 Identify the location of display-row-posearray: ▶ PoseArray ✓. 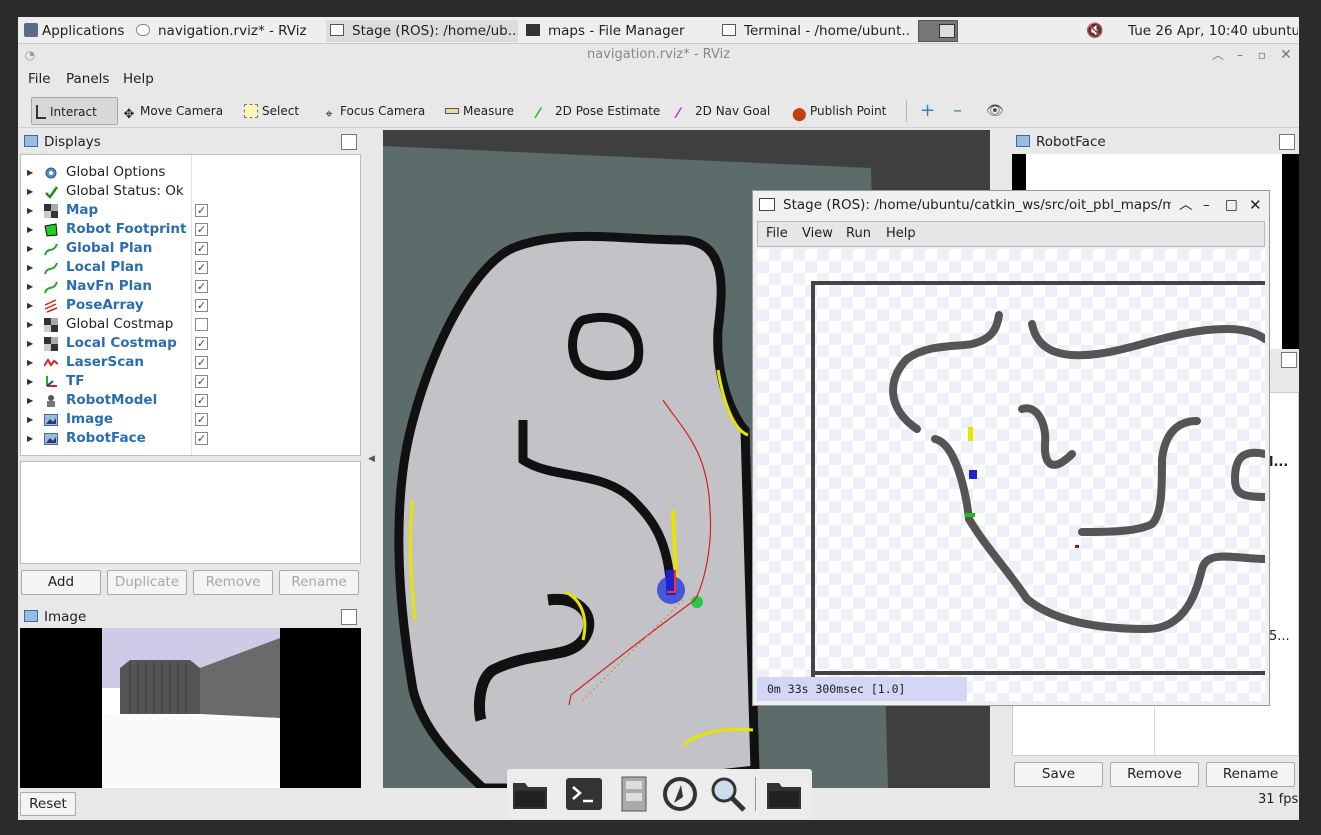
(191, 305).